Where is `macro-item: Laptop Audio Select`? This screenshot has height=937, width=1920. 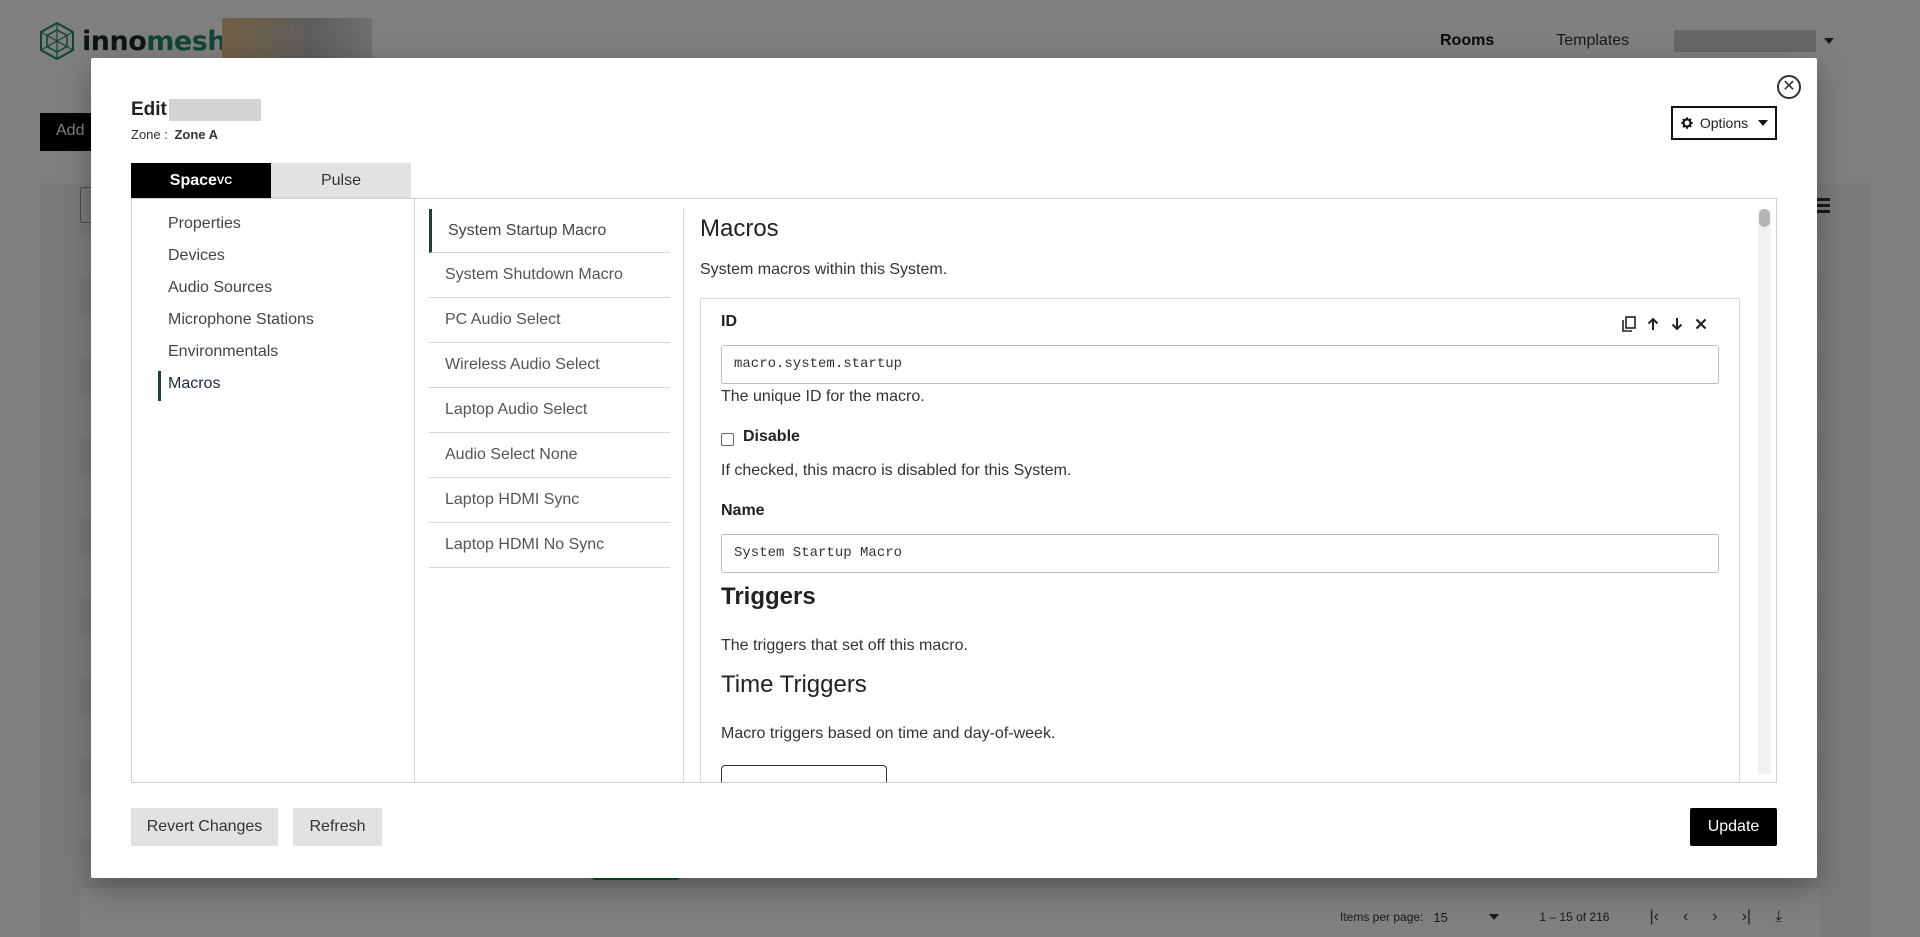
macro-item: Laptop Audio Select is located at coordinates (549, 410).